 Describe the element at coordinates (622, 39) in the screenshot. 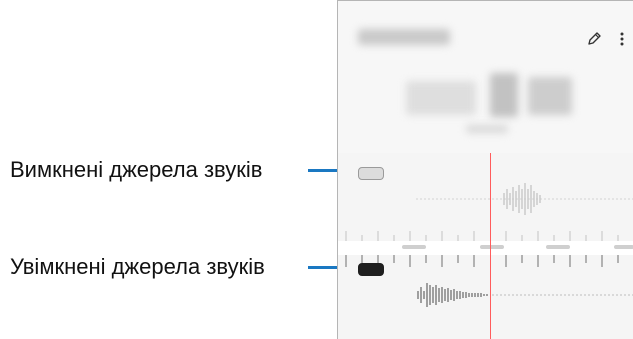

I see `more-vertical-icon` at that location.